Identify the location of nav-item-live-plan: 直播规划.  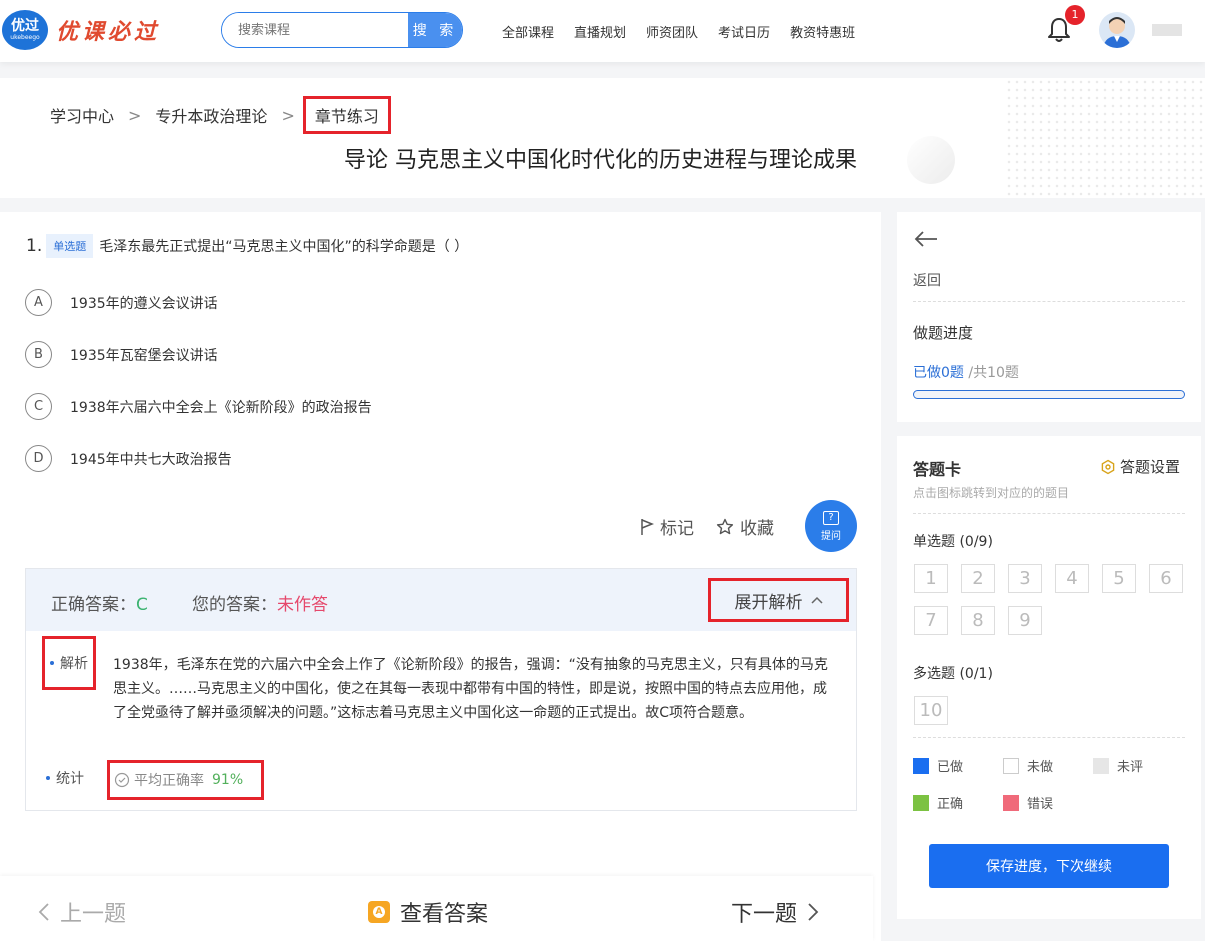
(600, 31).